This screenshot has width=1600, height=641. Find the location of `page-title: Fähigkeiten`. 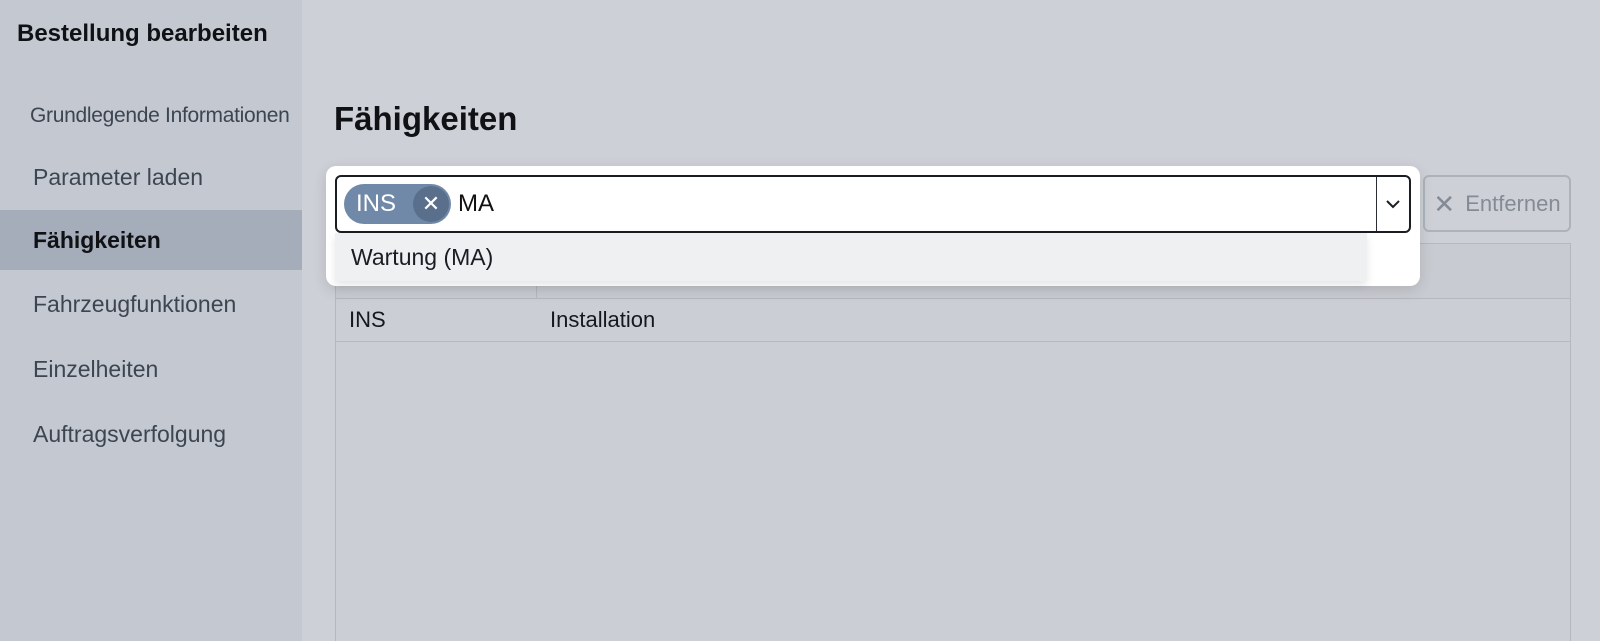

page-title: Fähigkeiten is located at coordinates (426, 118).